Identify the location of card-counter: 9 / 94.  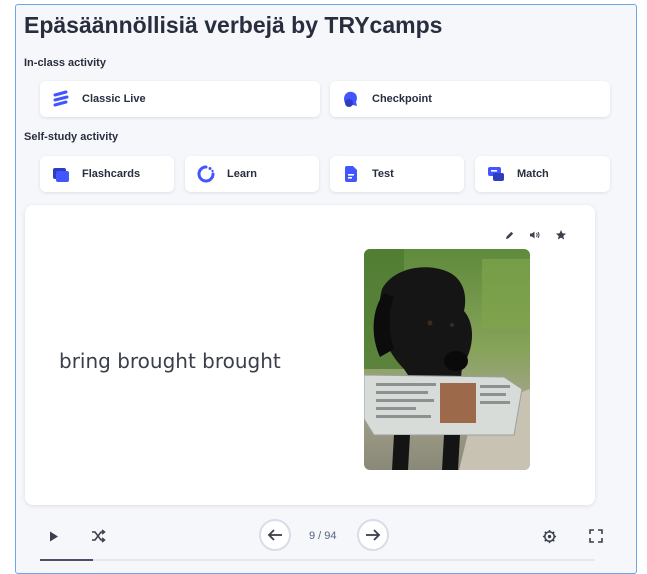
(323, 536).